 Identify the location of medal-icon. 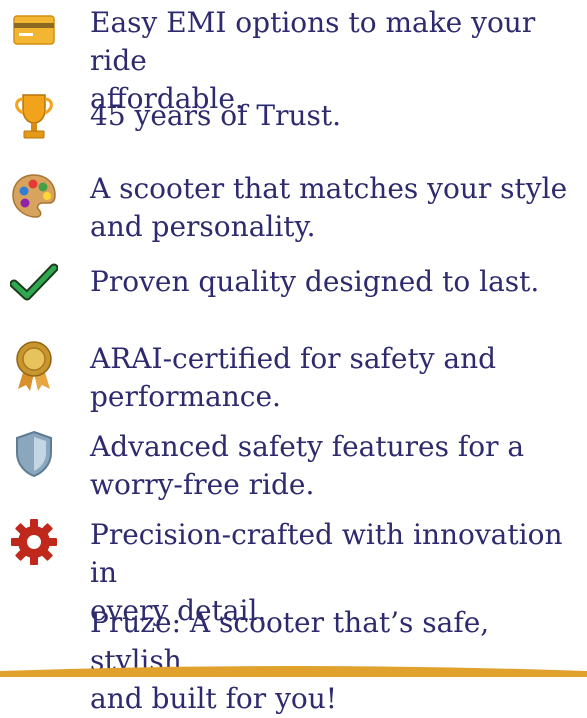
(34, 366).